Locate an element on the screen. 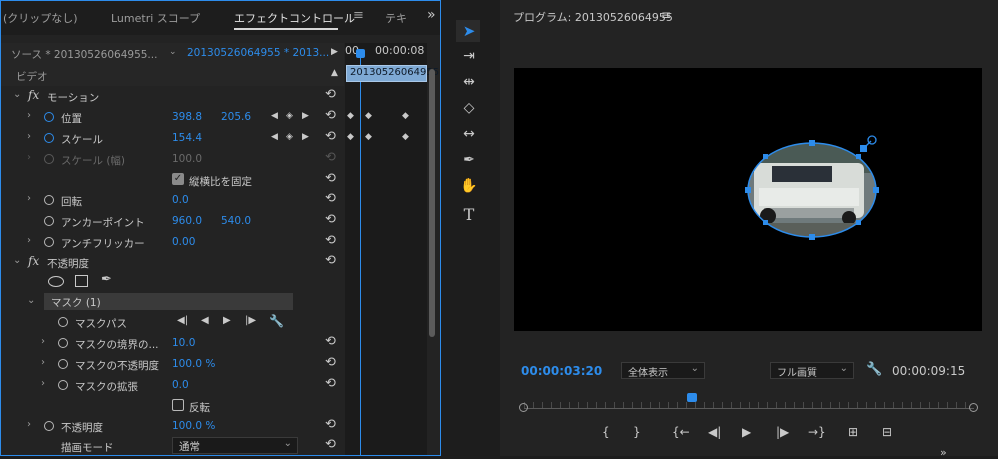  rotation-value: 0.0 is located at coordinates (180, 200).